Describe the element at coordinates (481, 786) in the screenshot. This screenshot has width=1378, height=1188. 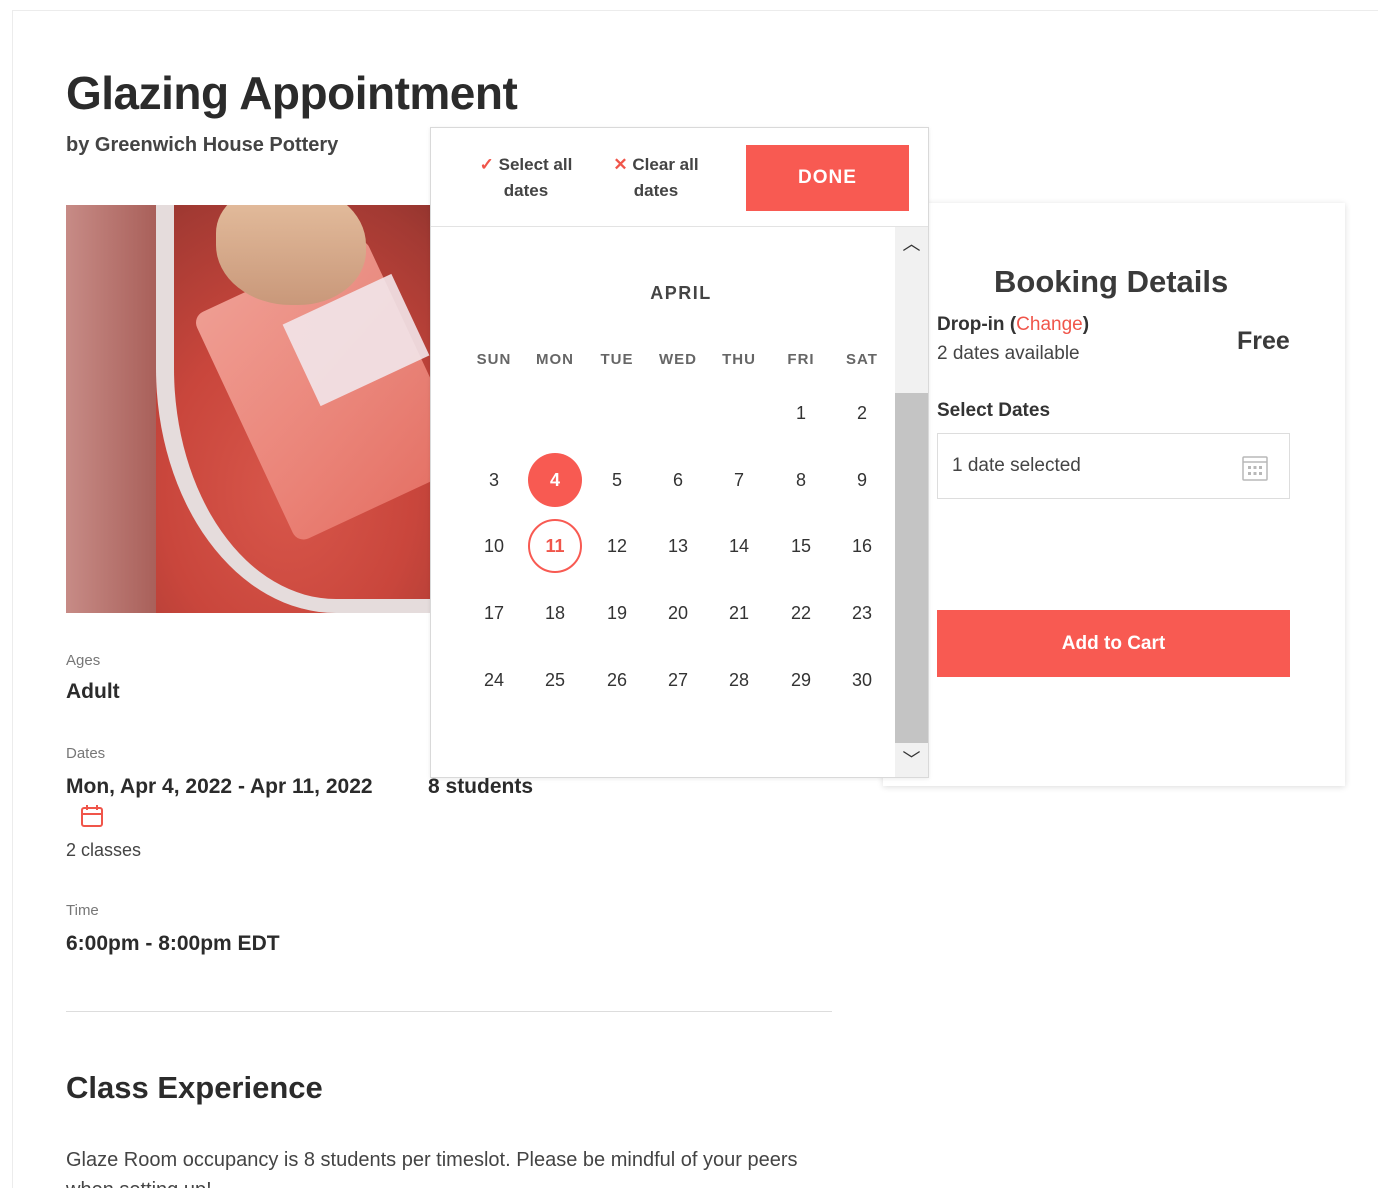
I see `capacity-value: 8 students` at that location.